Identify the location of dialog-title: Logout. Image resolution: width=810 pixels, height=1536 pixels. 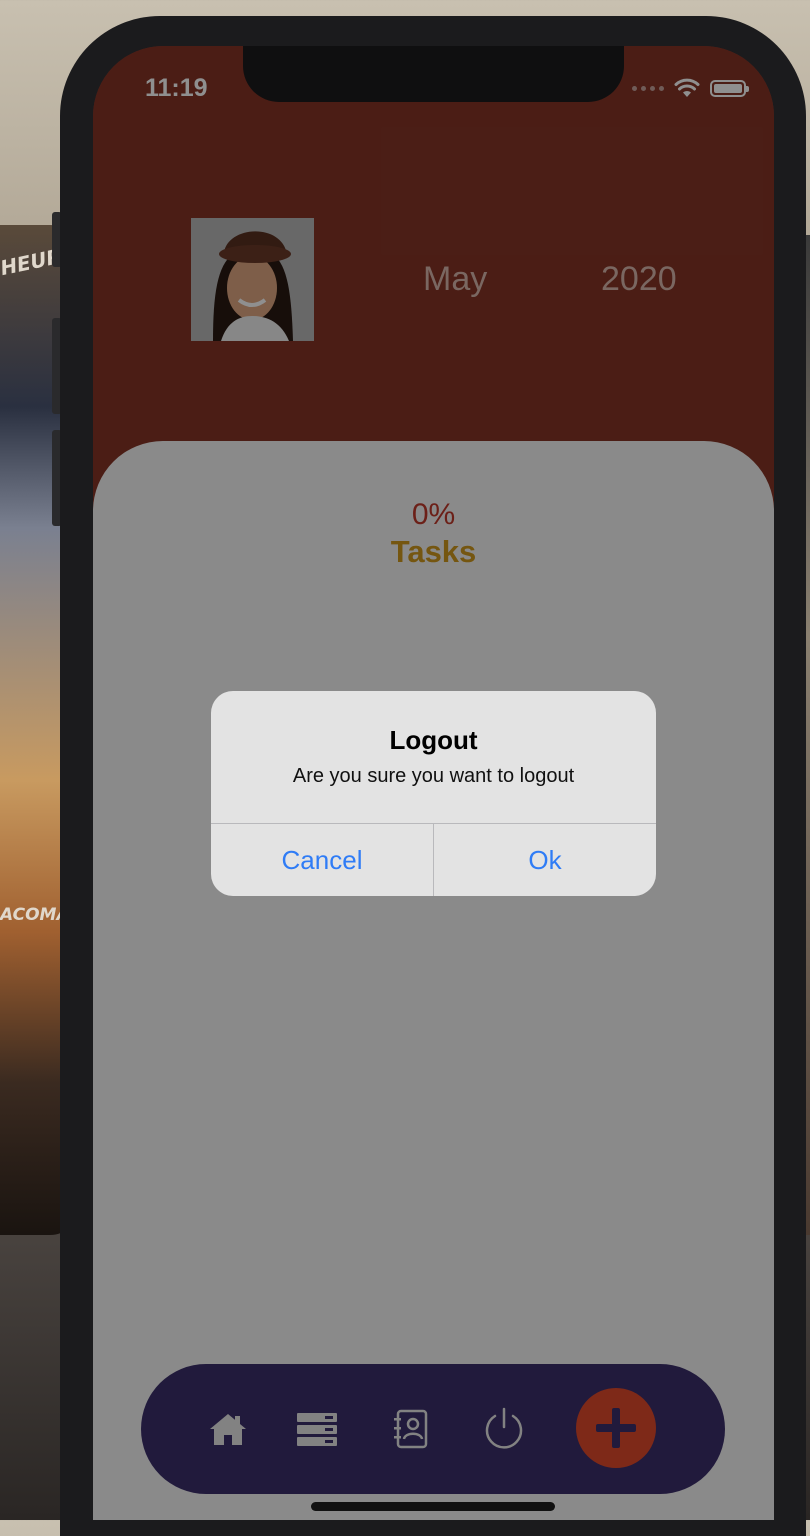
(433, 740).